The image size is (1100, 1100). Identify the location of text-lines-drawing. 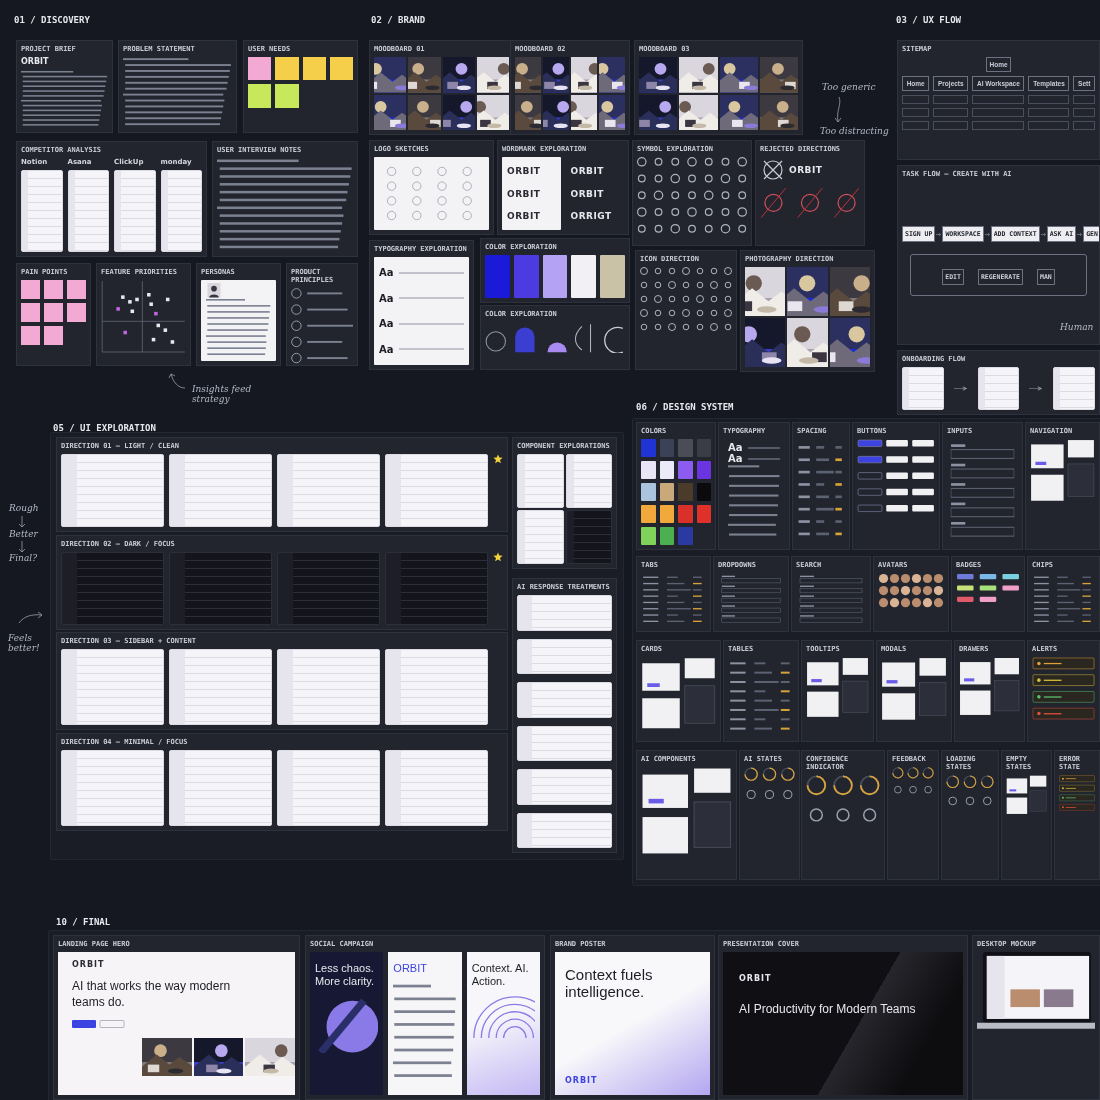
(238, 327).